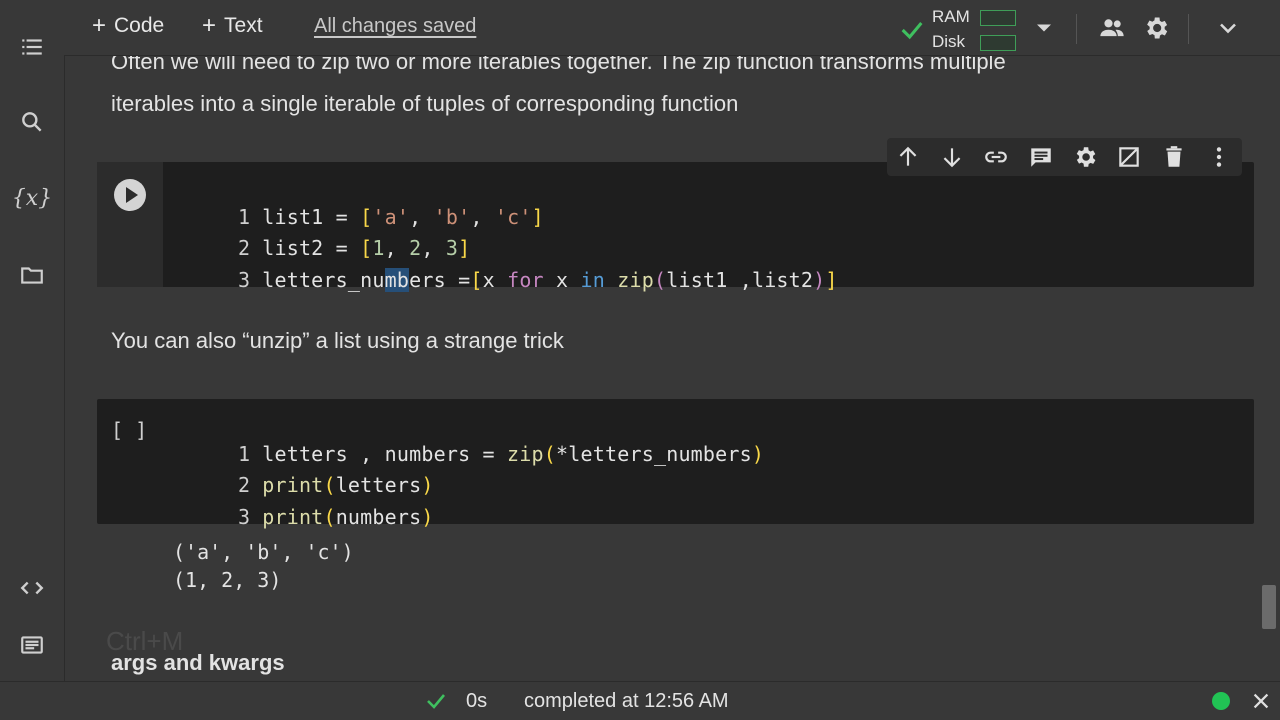  I want to click on status-dot, so click(1221, 701).